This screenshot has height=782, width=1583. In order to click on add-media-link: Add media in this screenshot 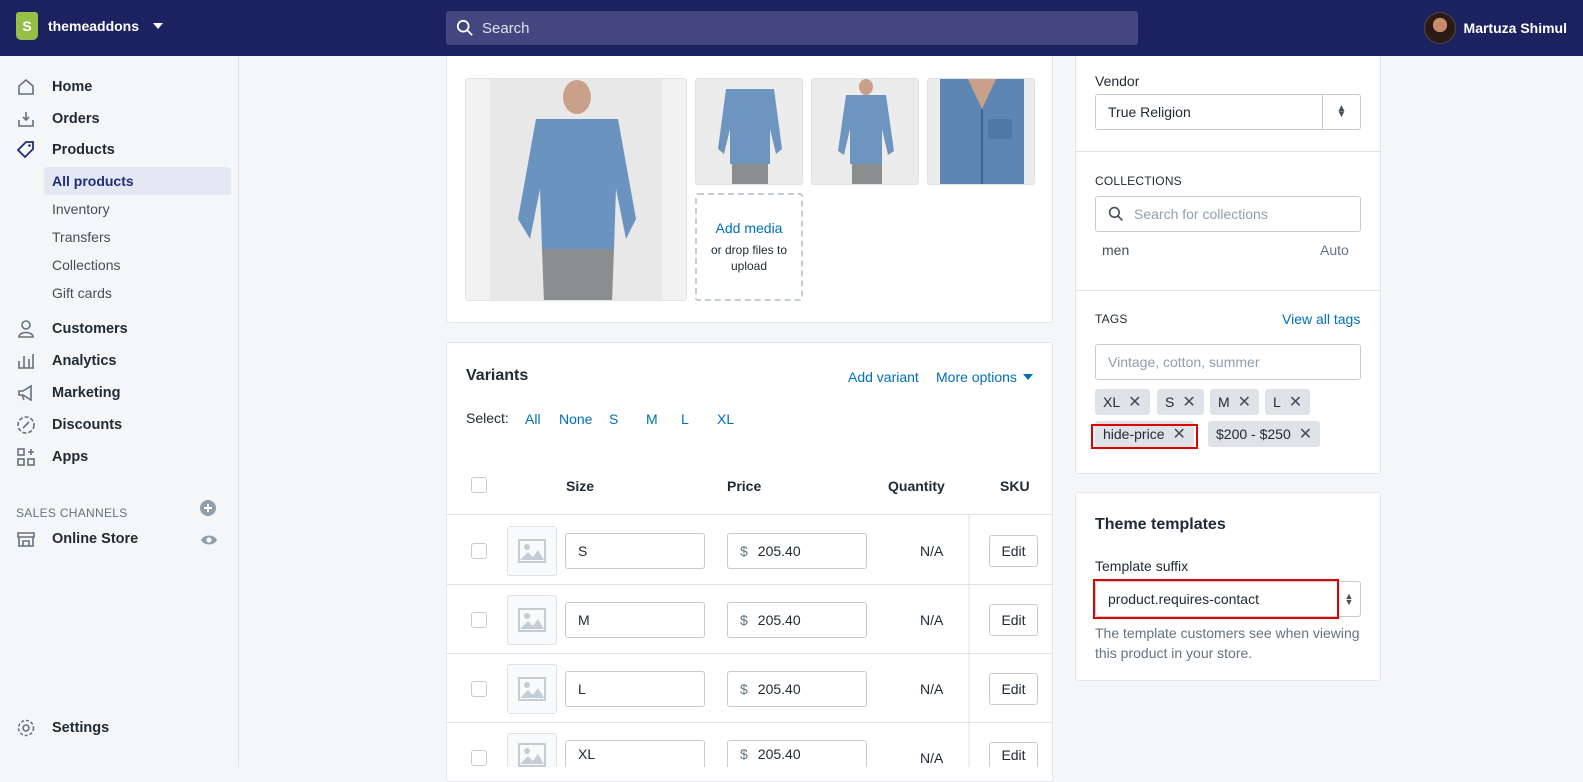, I will do `click(749, 228)`.